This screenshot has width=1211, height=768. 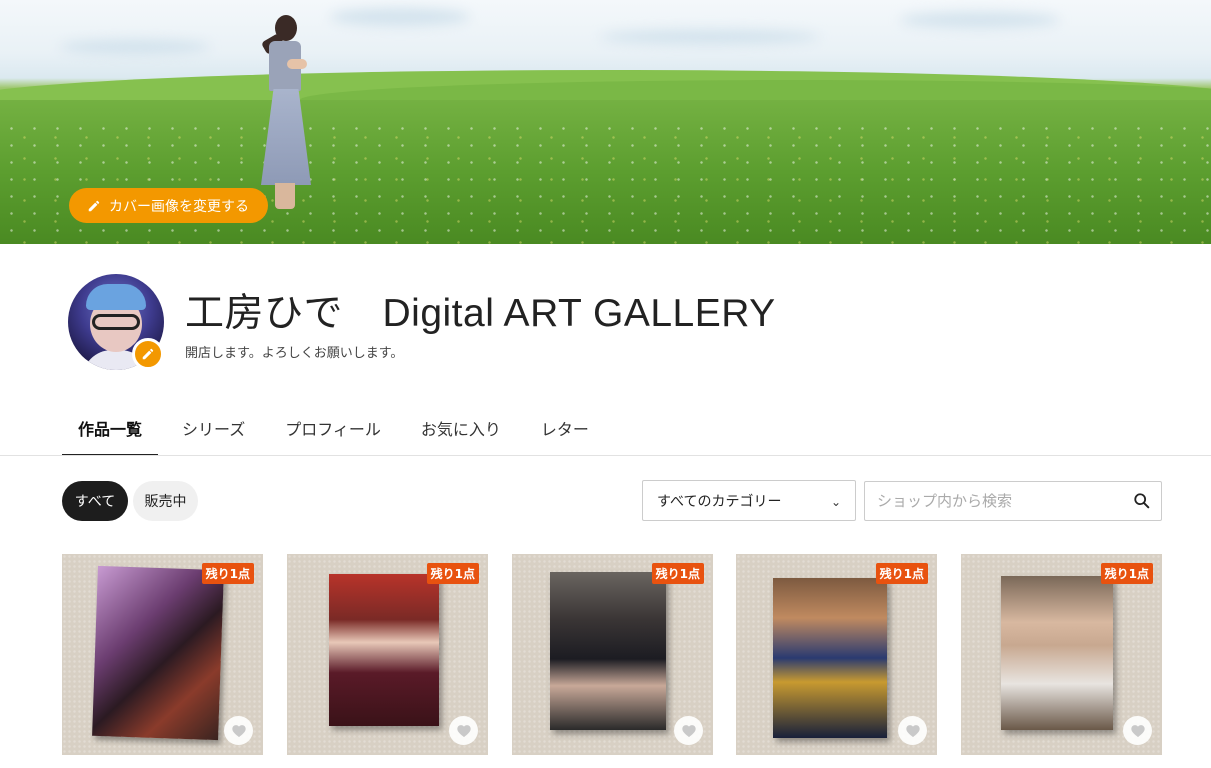 I want to click on shop-search, so click(x=1013, y=501).